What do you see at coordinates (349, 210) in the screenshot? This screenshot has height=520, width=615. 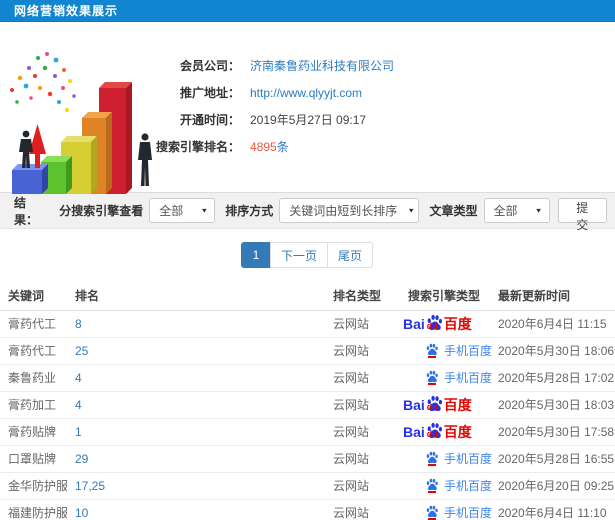 I see `sort-select: 关键词由短到长排序 ▼` at bounding box center [349, 210].